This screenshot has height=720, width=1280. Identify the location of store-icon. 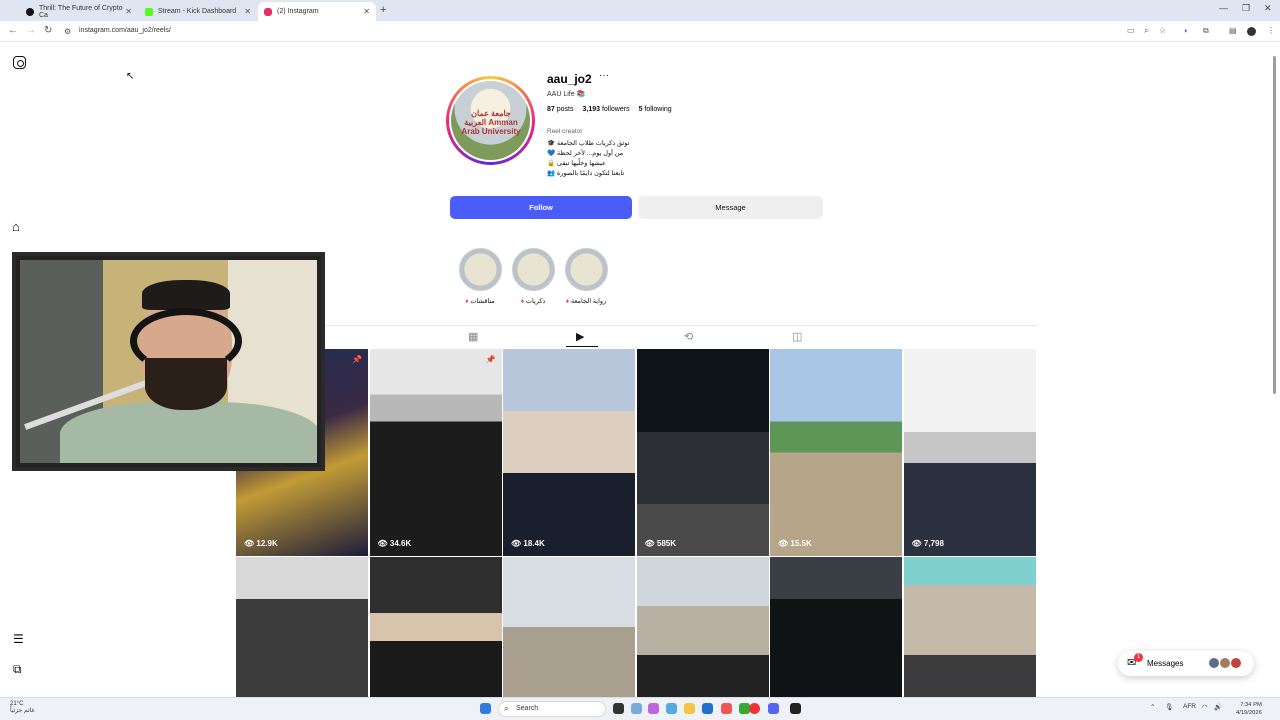
(707, 708).